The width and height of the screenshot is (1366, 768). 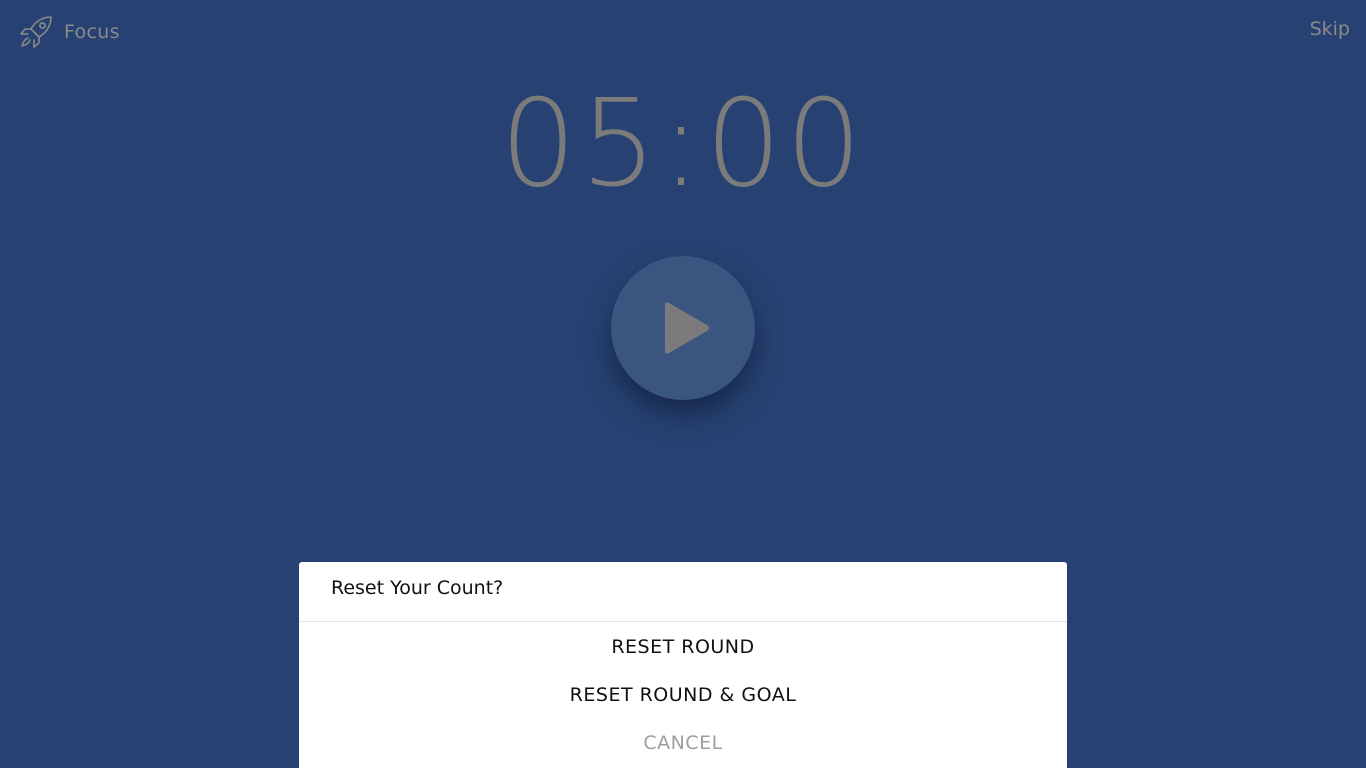 I want to click on play-button, so click(x=683, y=328).